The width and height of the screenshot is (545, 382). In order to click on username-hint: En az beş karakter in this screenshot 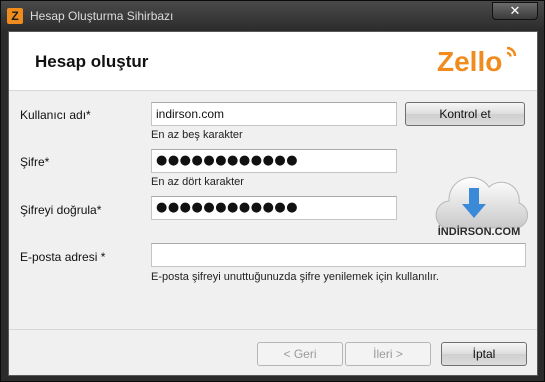, I will do `click(197, 135)`.